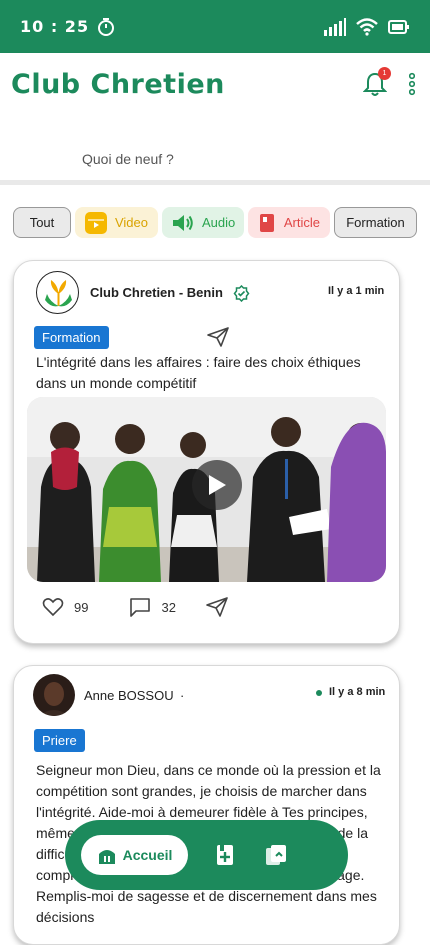 The width and height of the screenshot is (430, 945). Describe the element at coordinates (267, 223) in the screenshot. I see `book-icon` at that location.